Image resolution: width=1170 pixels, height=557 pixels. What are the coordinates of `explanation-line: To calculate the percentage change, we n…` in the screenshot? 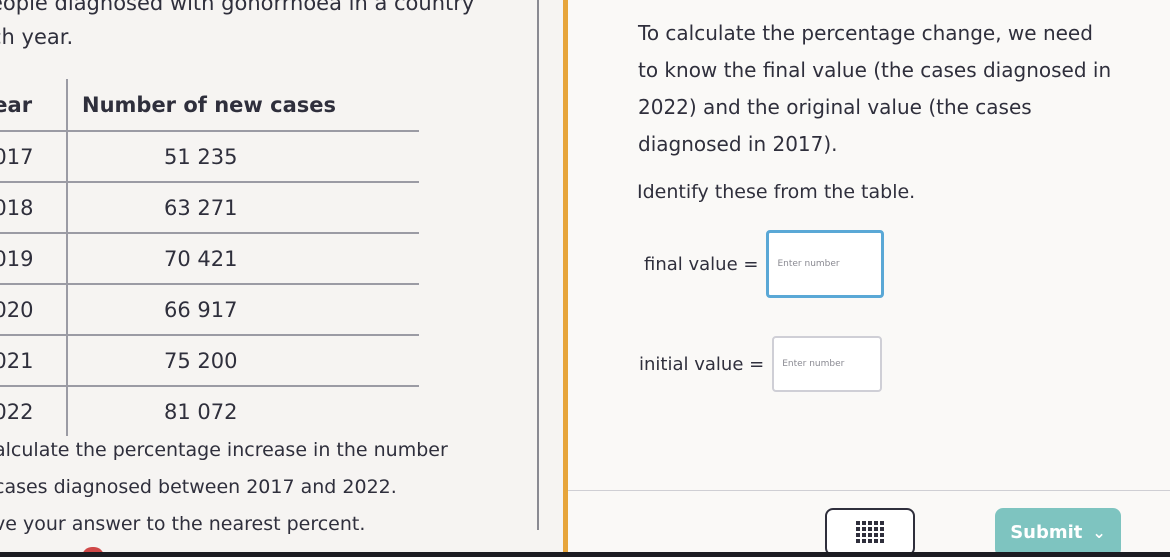 It's located at (865, 33).